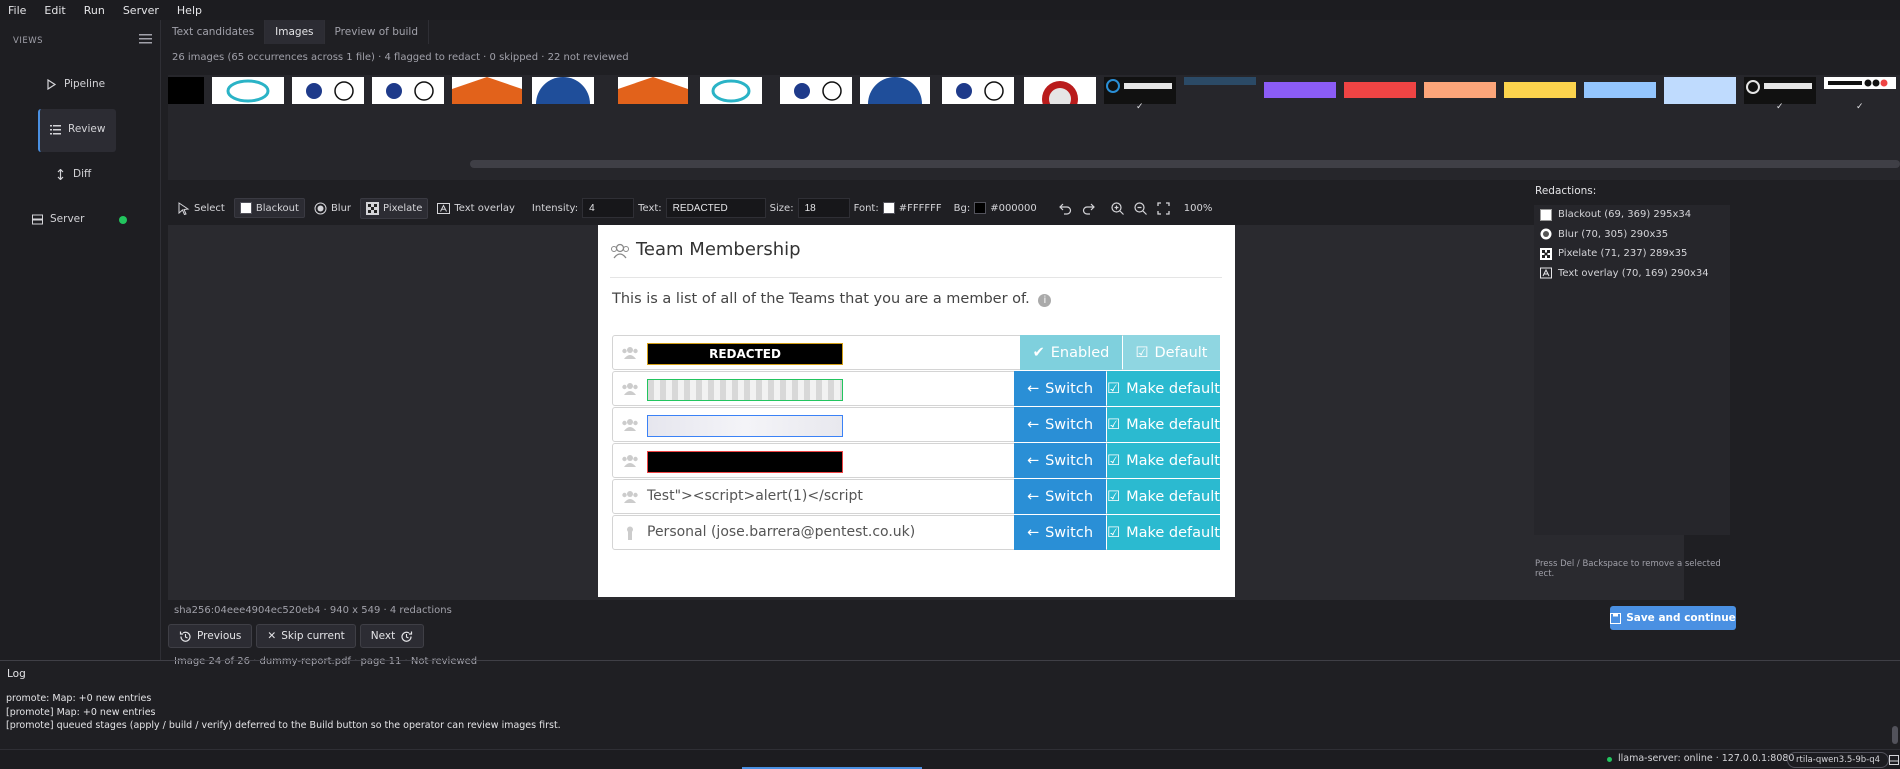  Describe the element at coordinates (1163, 208) in the screenshot. I see `fit-screen-icon` at that location.